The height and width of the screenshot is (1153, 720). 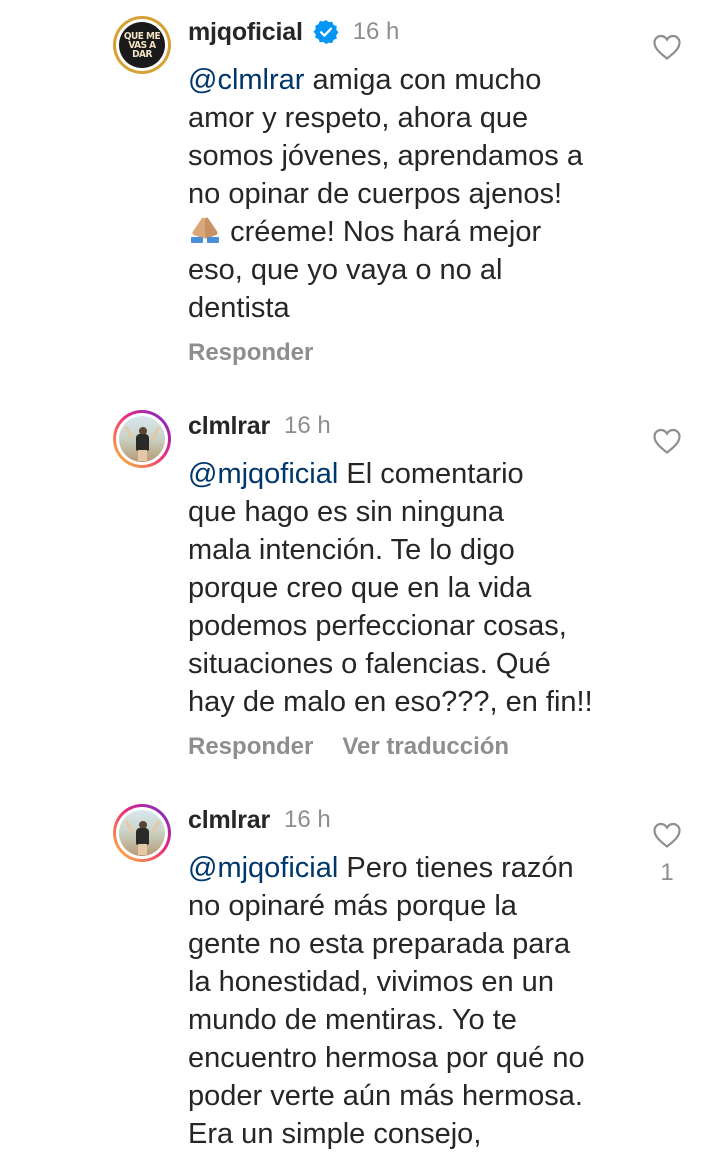 What do you see at coordinates (245, 32) in the screenshot?
I see `username: mjqoficial` at bounding box center [245, 32].